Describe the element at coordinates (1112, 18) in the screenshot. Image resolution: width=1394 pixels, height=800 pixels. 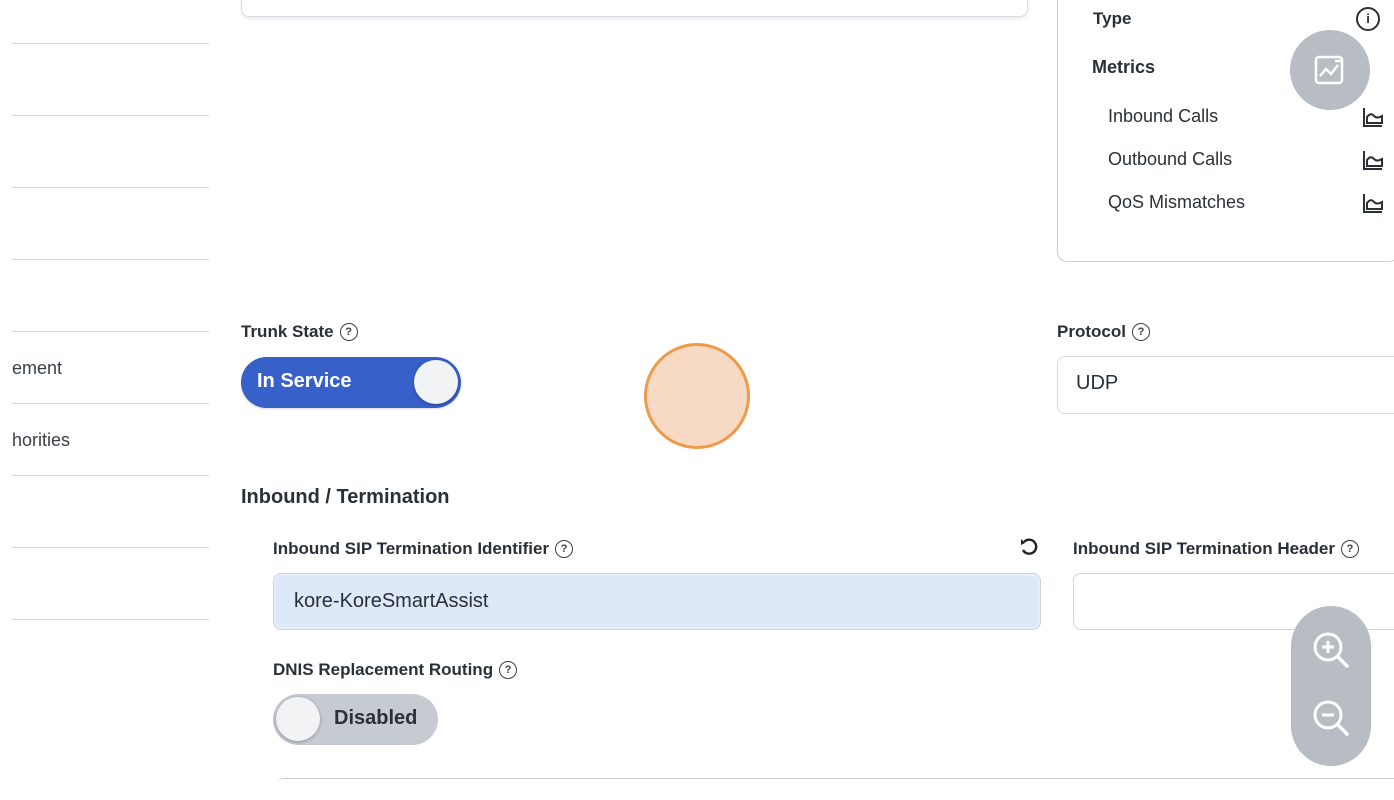
I see `type-label: Type` at that location.